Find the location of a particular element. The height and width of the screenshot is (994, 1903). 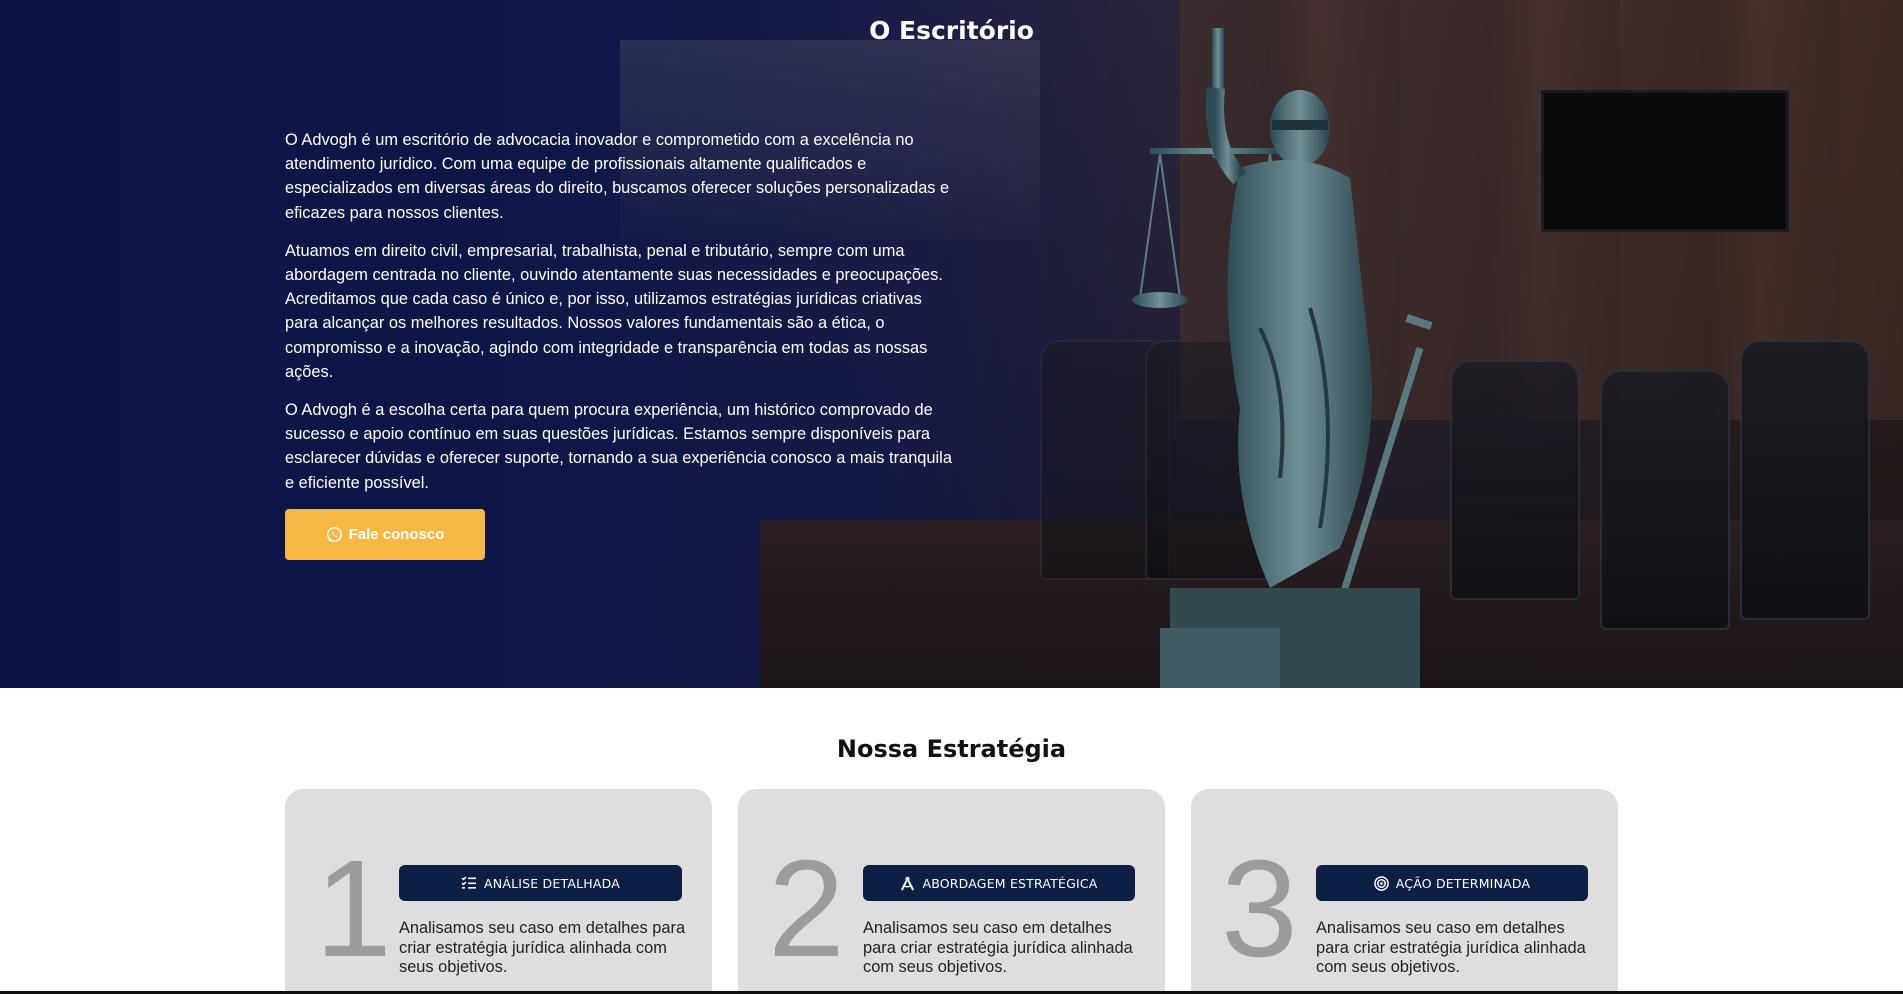

card-number: 2 is located at coordinates (806, 909).